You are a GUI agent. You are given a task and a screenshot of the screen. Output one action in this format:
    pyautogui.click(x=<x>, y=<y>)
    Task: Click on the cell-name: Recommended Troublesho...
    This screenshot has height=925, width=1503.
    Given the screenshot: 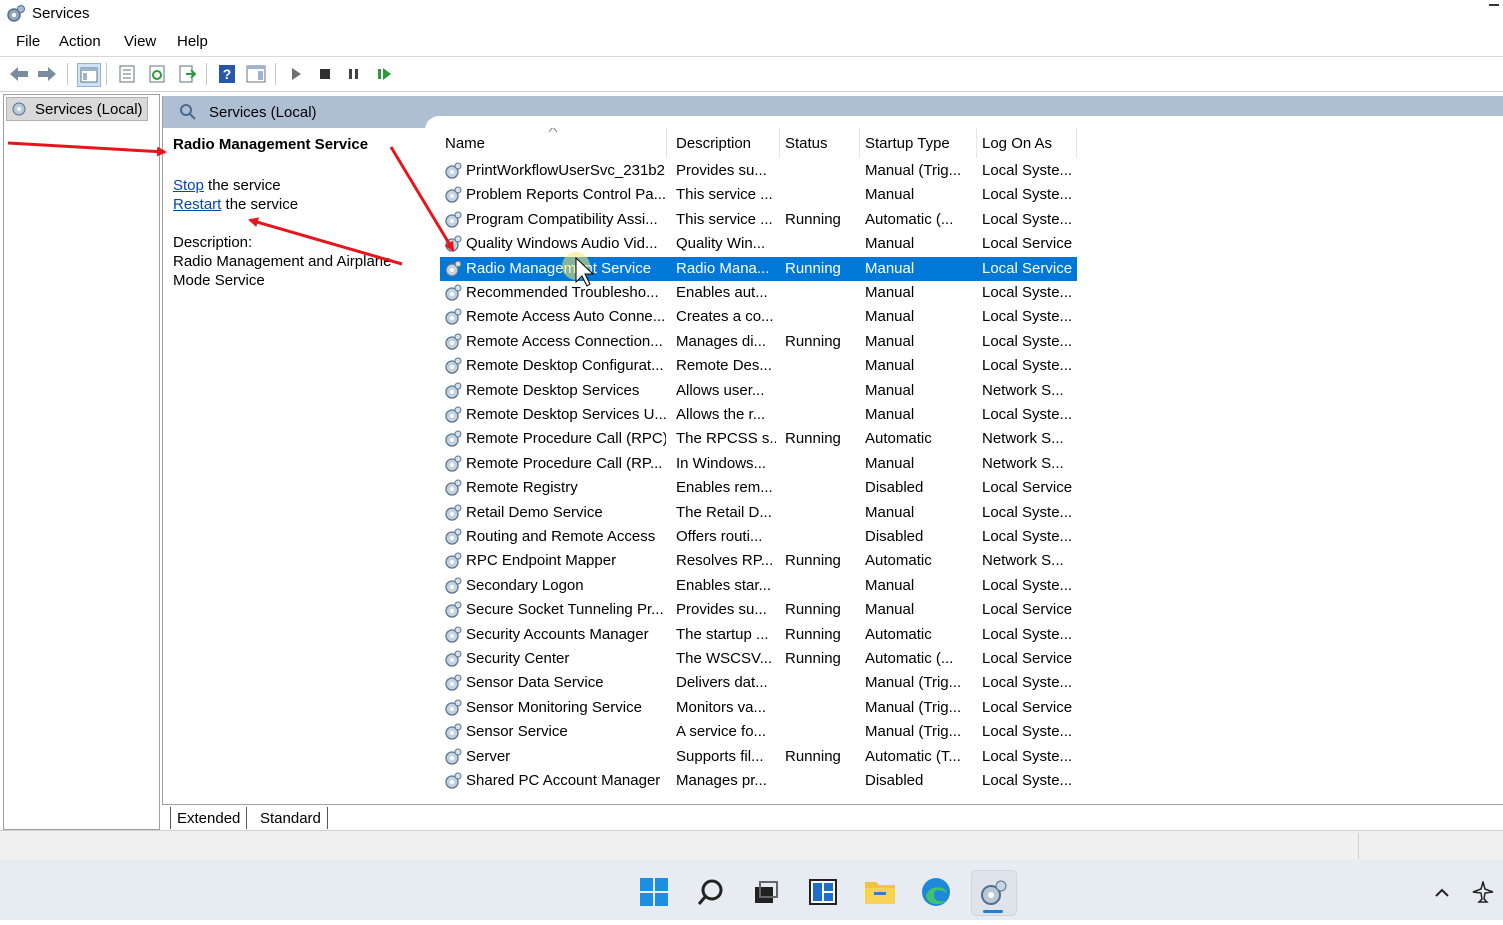 What is the action you would take?
    pyautogui.click(x=562, y=292)
    